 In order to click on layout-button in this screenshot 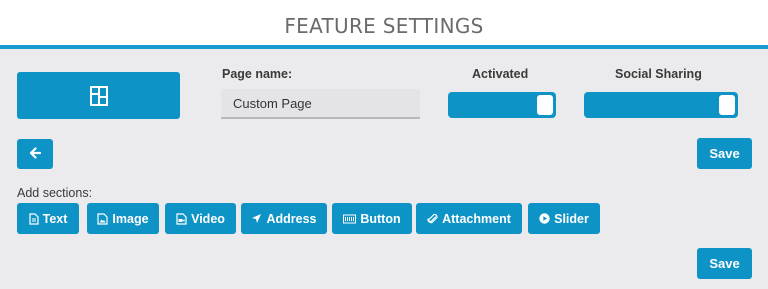, I will do `click(98, 95)`.